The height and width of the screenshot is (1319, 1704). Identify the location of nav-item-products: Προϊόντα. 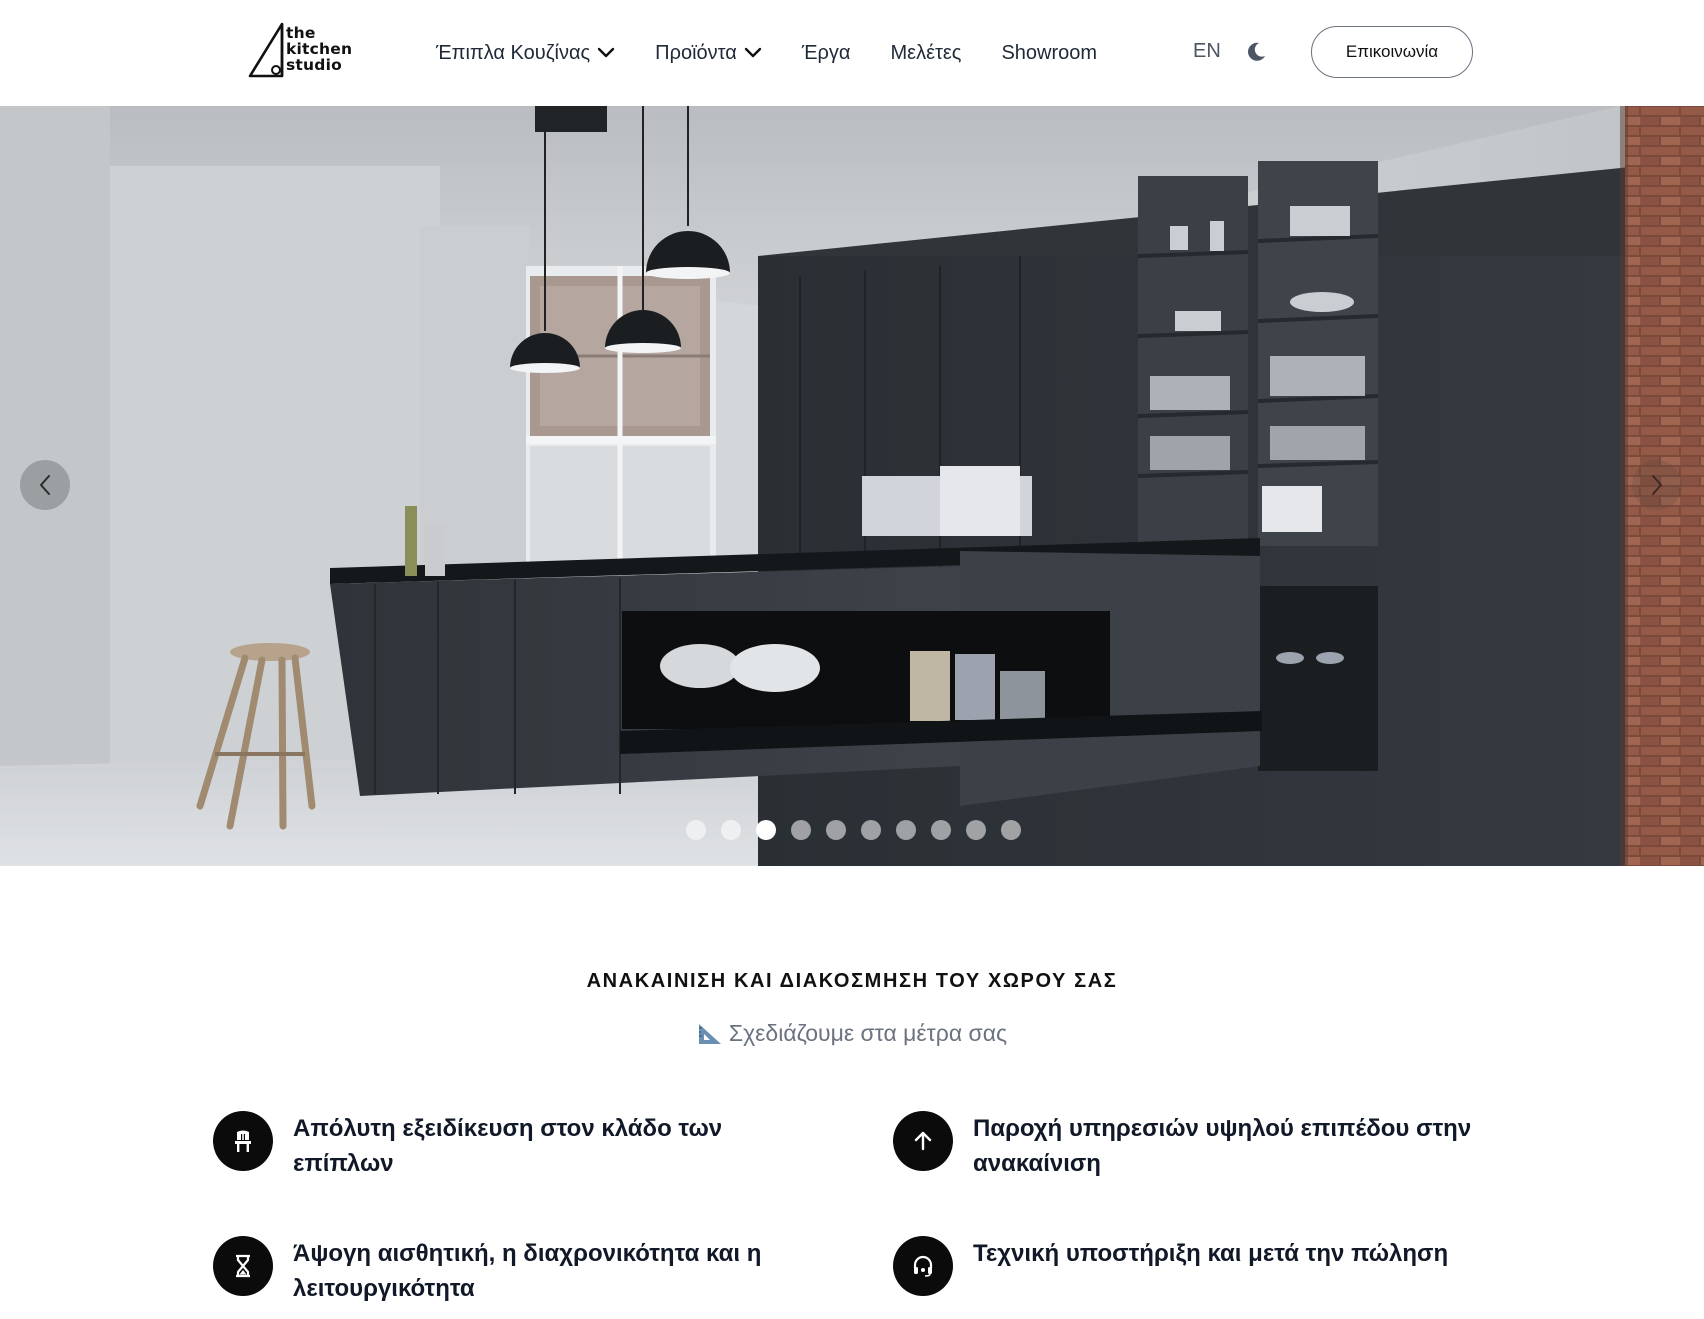
(708, 53).